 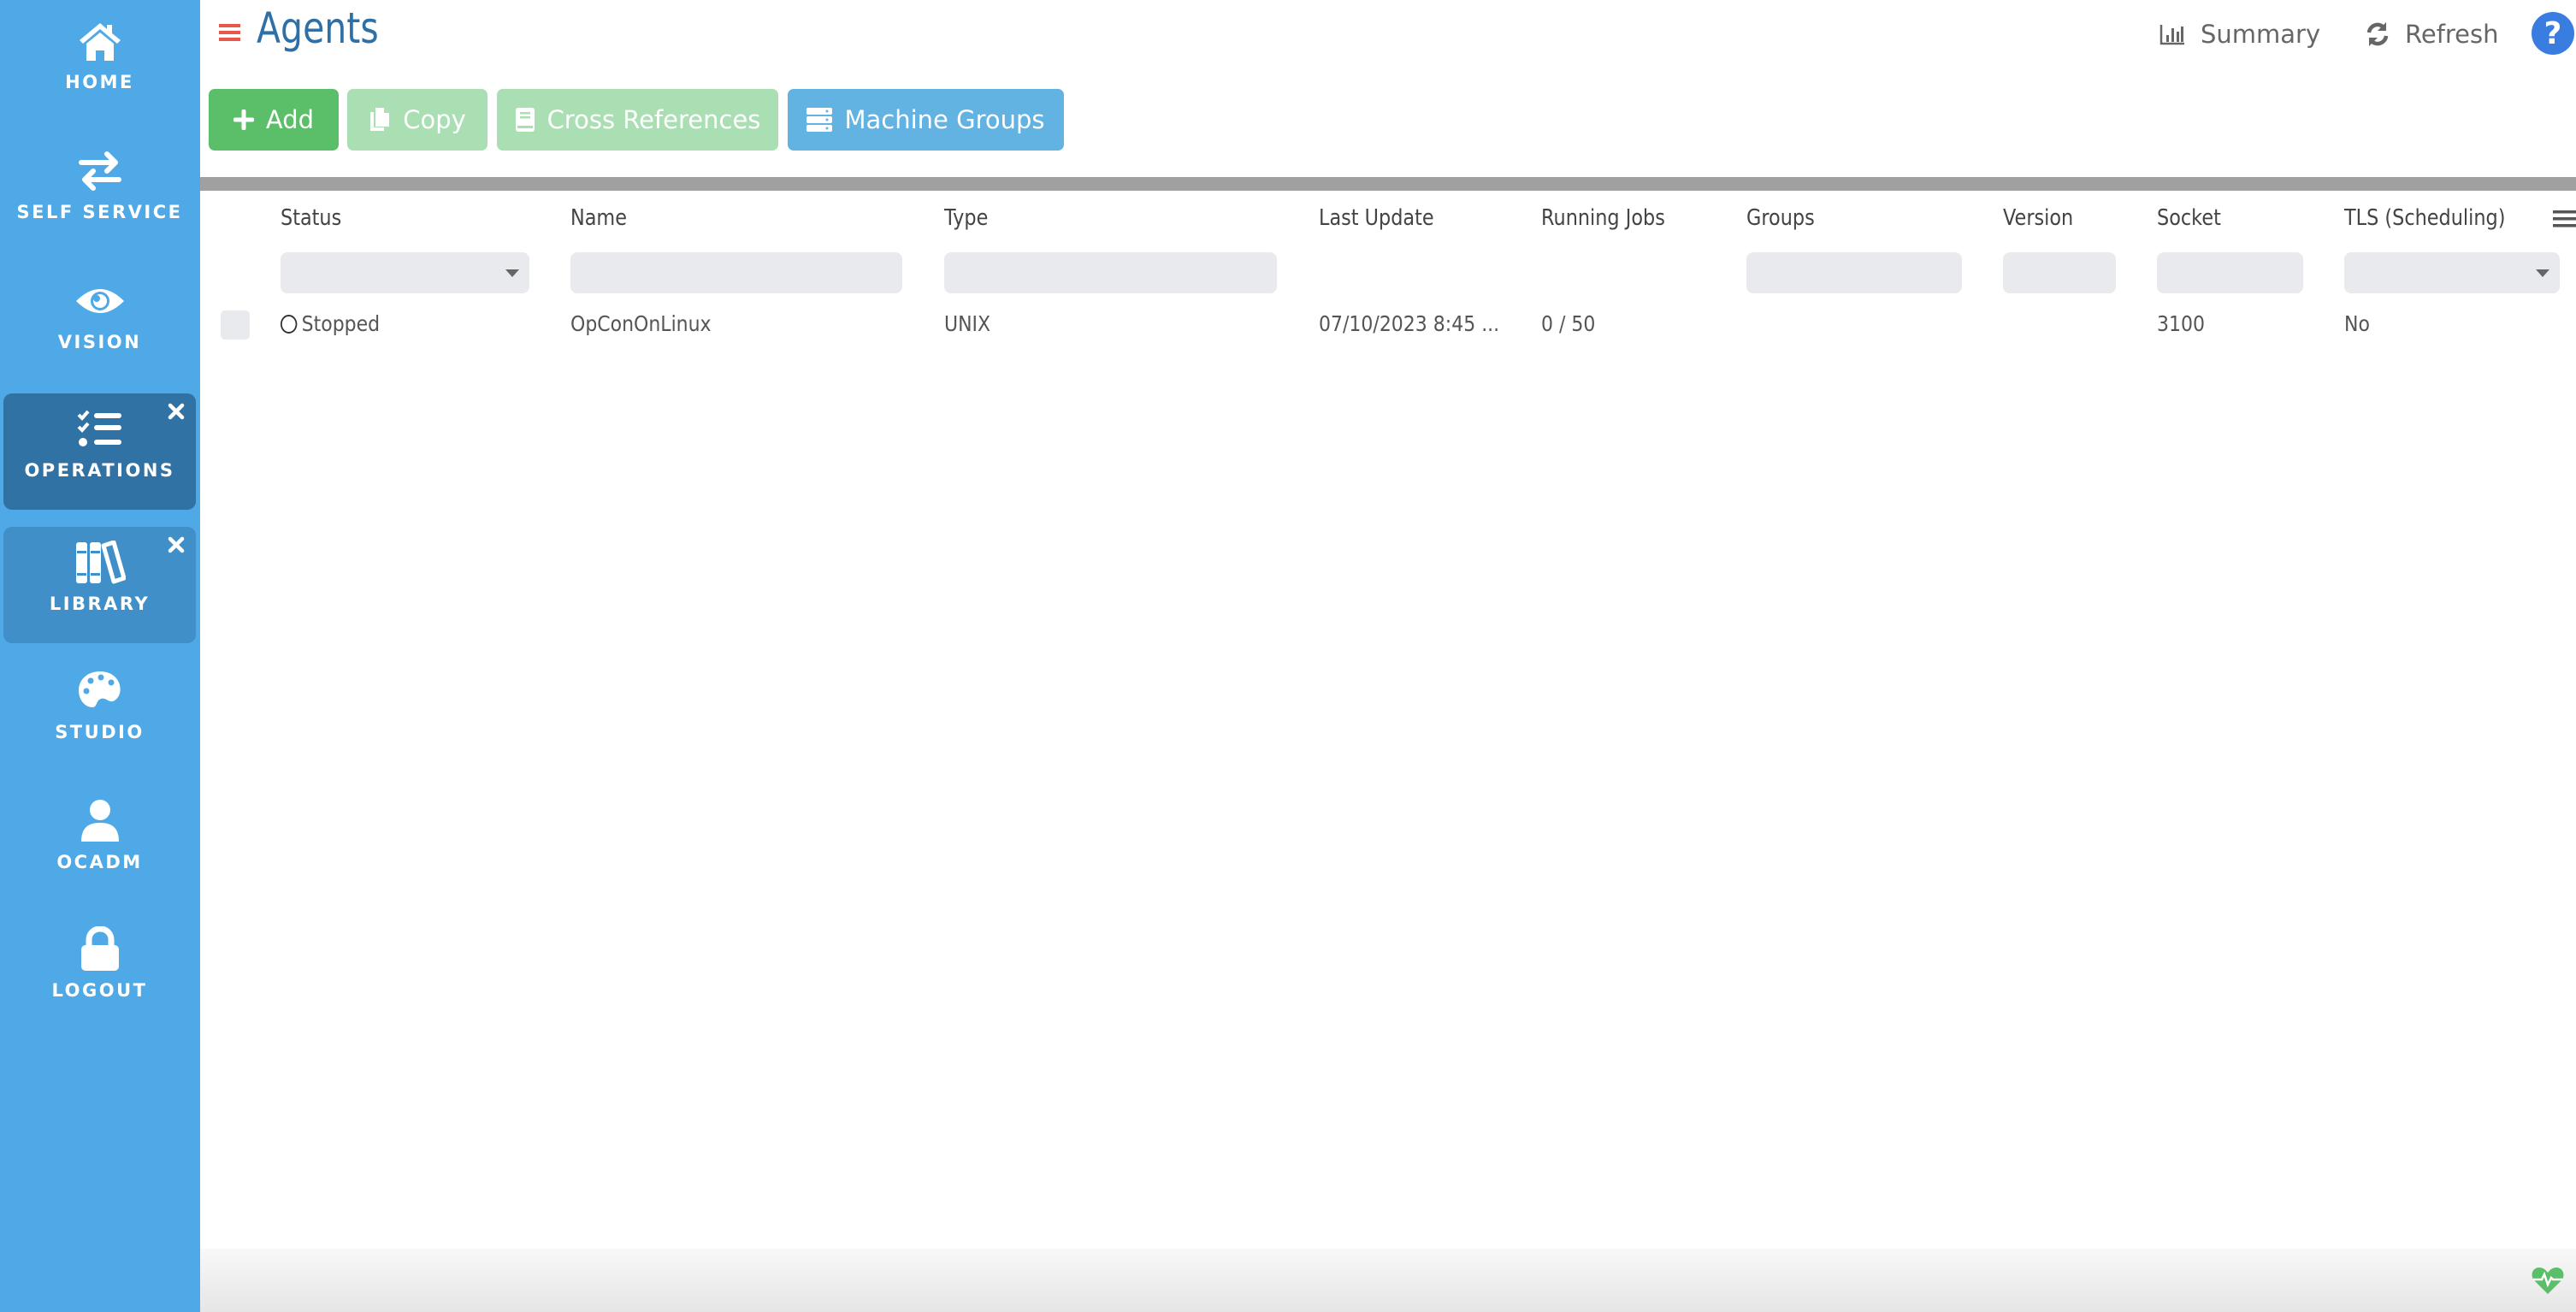 I want to click on sidebar-item-label: OPERATIONS, so click(x=99, y=470).